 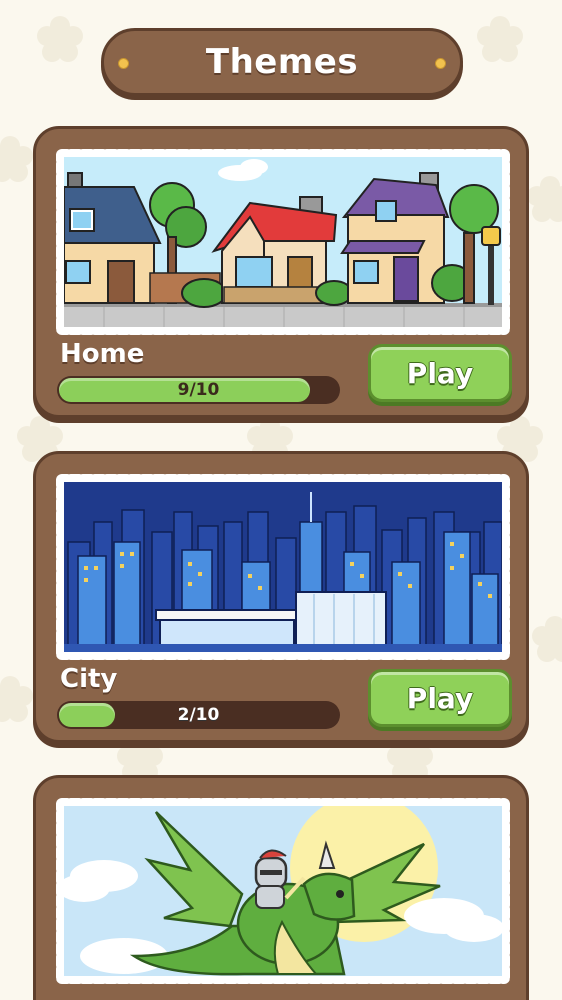 I want to click on houses-illustration, so click(x=283, y=242).